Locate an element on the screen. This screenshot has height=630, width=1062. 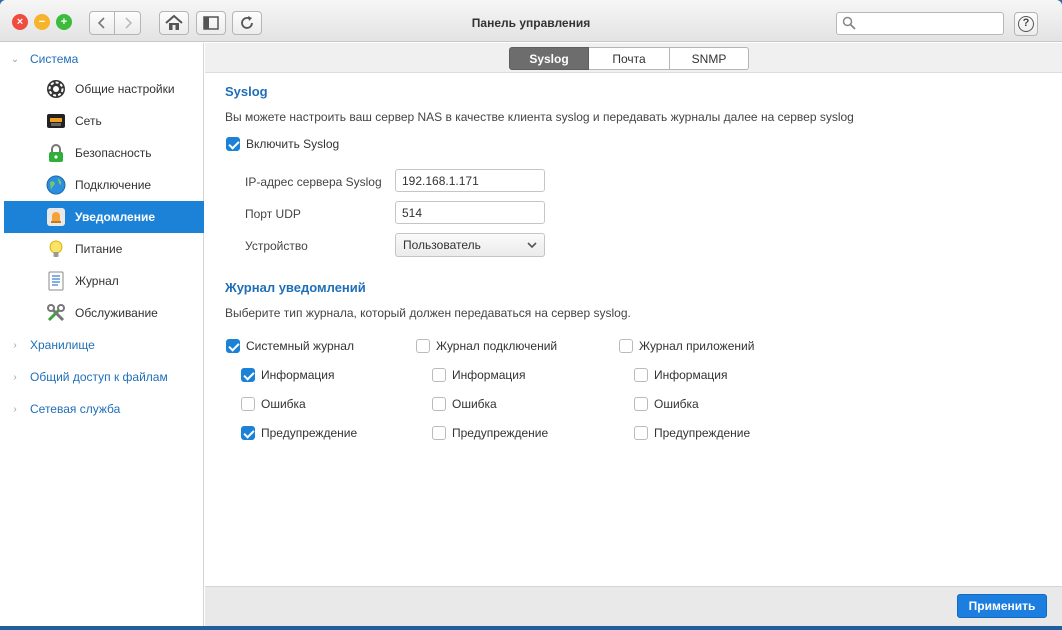
apply-button: Применить is located at coordinates (1002, 606).